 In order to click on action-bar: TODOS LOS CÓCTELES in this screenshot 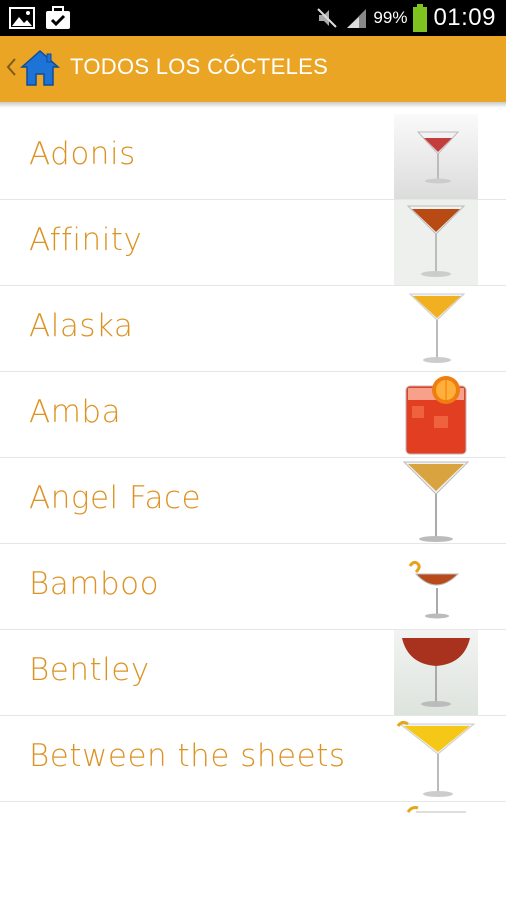, I will do `click(253, 72)`.